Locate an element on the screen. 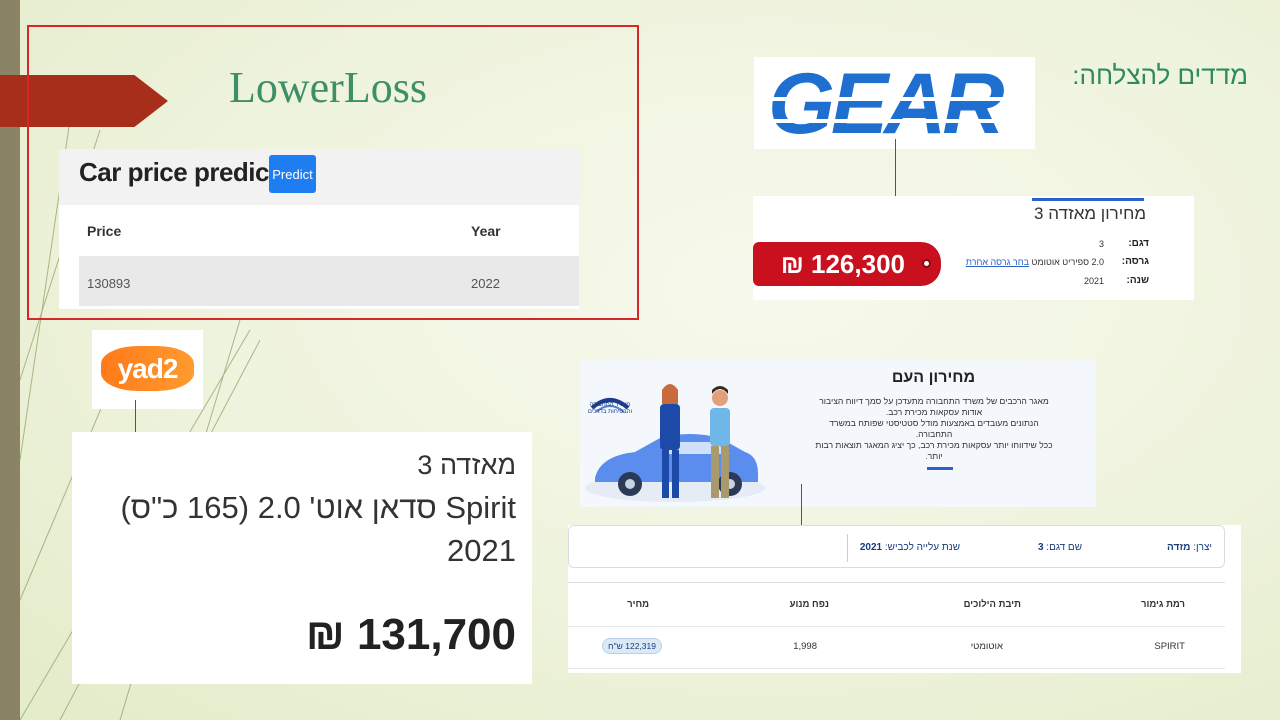 This screenshot has width=1280, height=720. field-value-model: 3 is located at coordinates (1101, 244).